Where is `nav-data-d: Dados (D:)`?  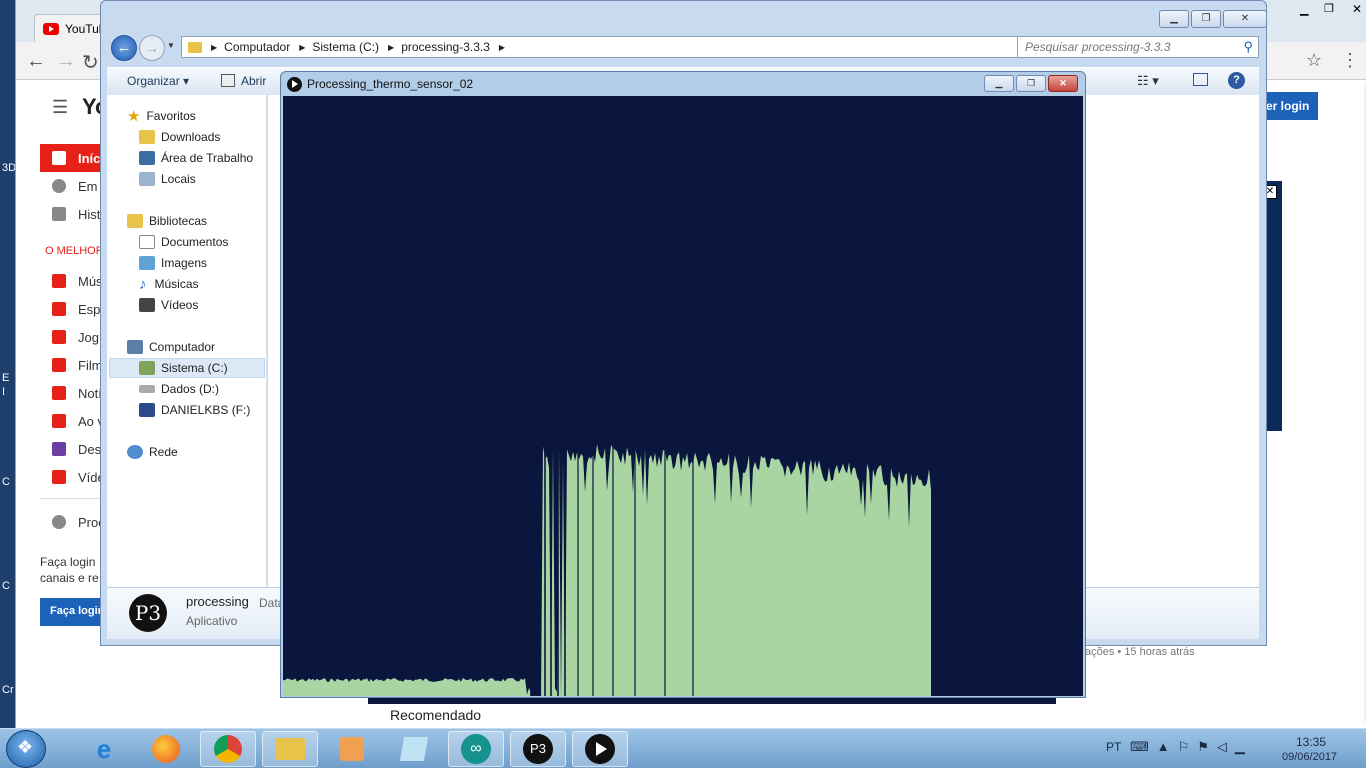
nav-data-d: Dados (D:) is located at coordinates (179, 389).